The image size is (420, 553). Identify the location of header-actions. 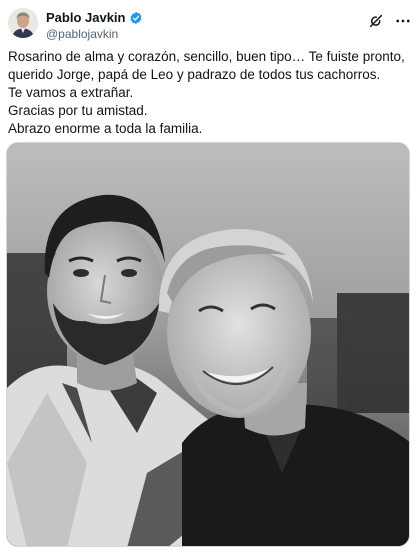
(390, 21).